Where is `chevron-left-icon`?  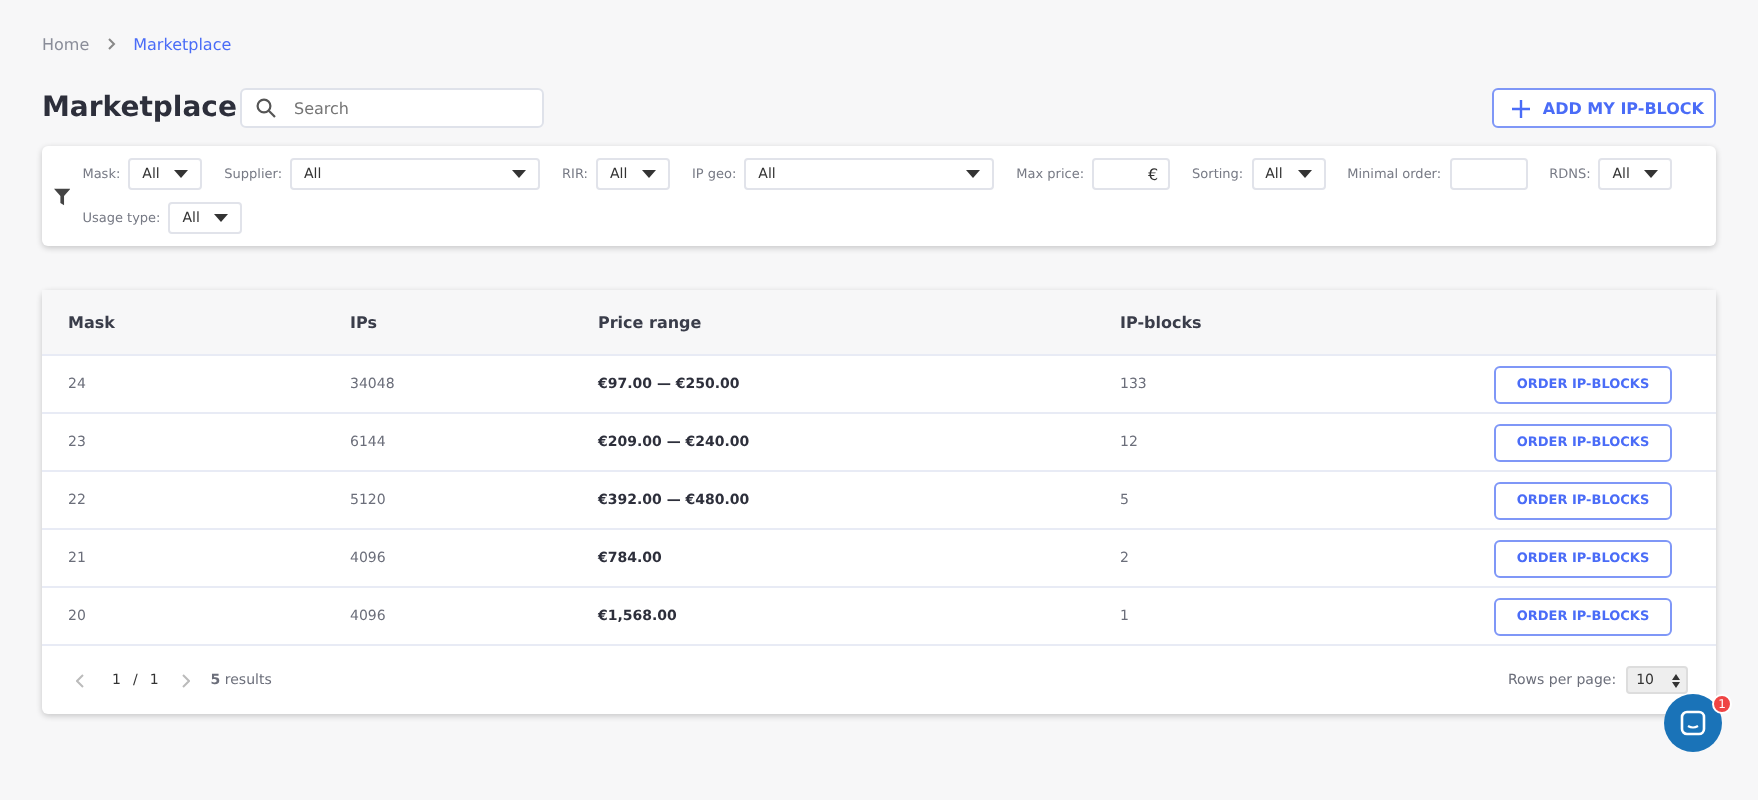 chevron-left-icon is located at coordinates (80, 680).